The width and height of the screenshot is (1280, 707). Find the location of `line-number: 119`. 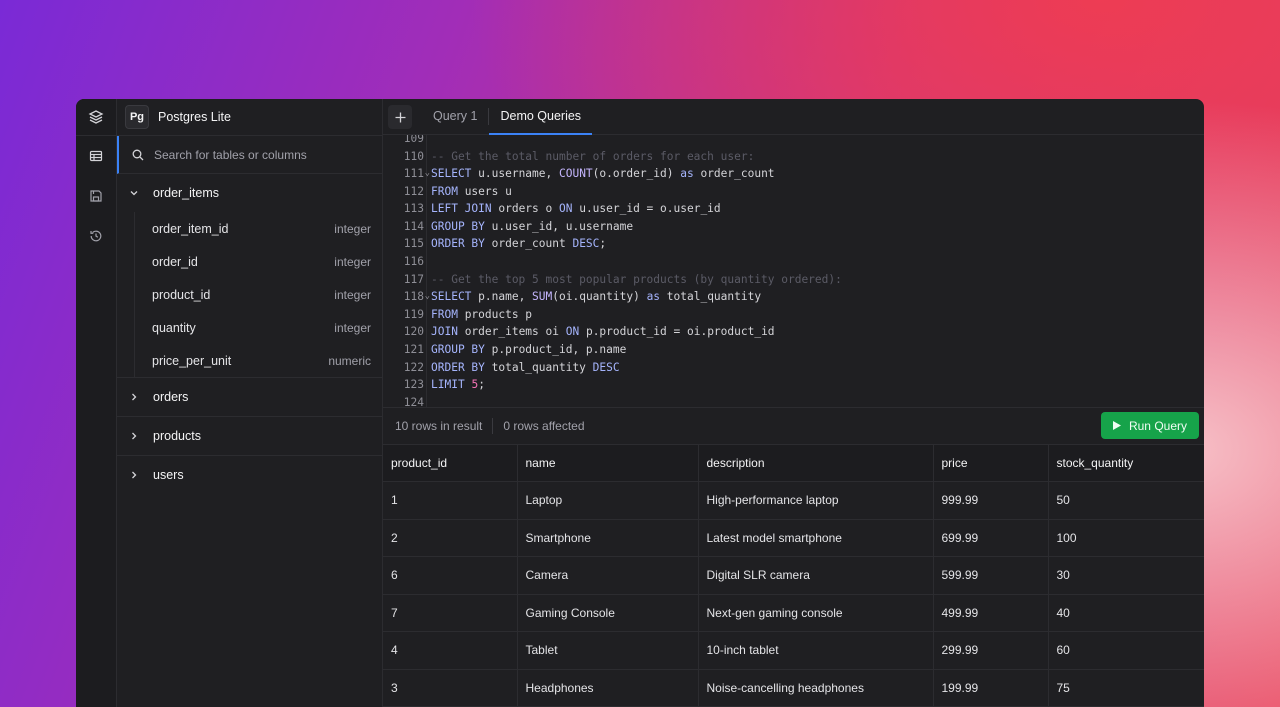

line-number: 119 is located at coordinates (413, 314).